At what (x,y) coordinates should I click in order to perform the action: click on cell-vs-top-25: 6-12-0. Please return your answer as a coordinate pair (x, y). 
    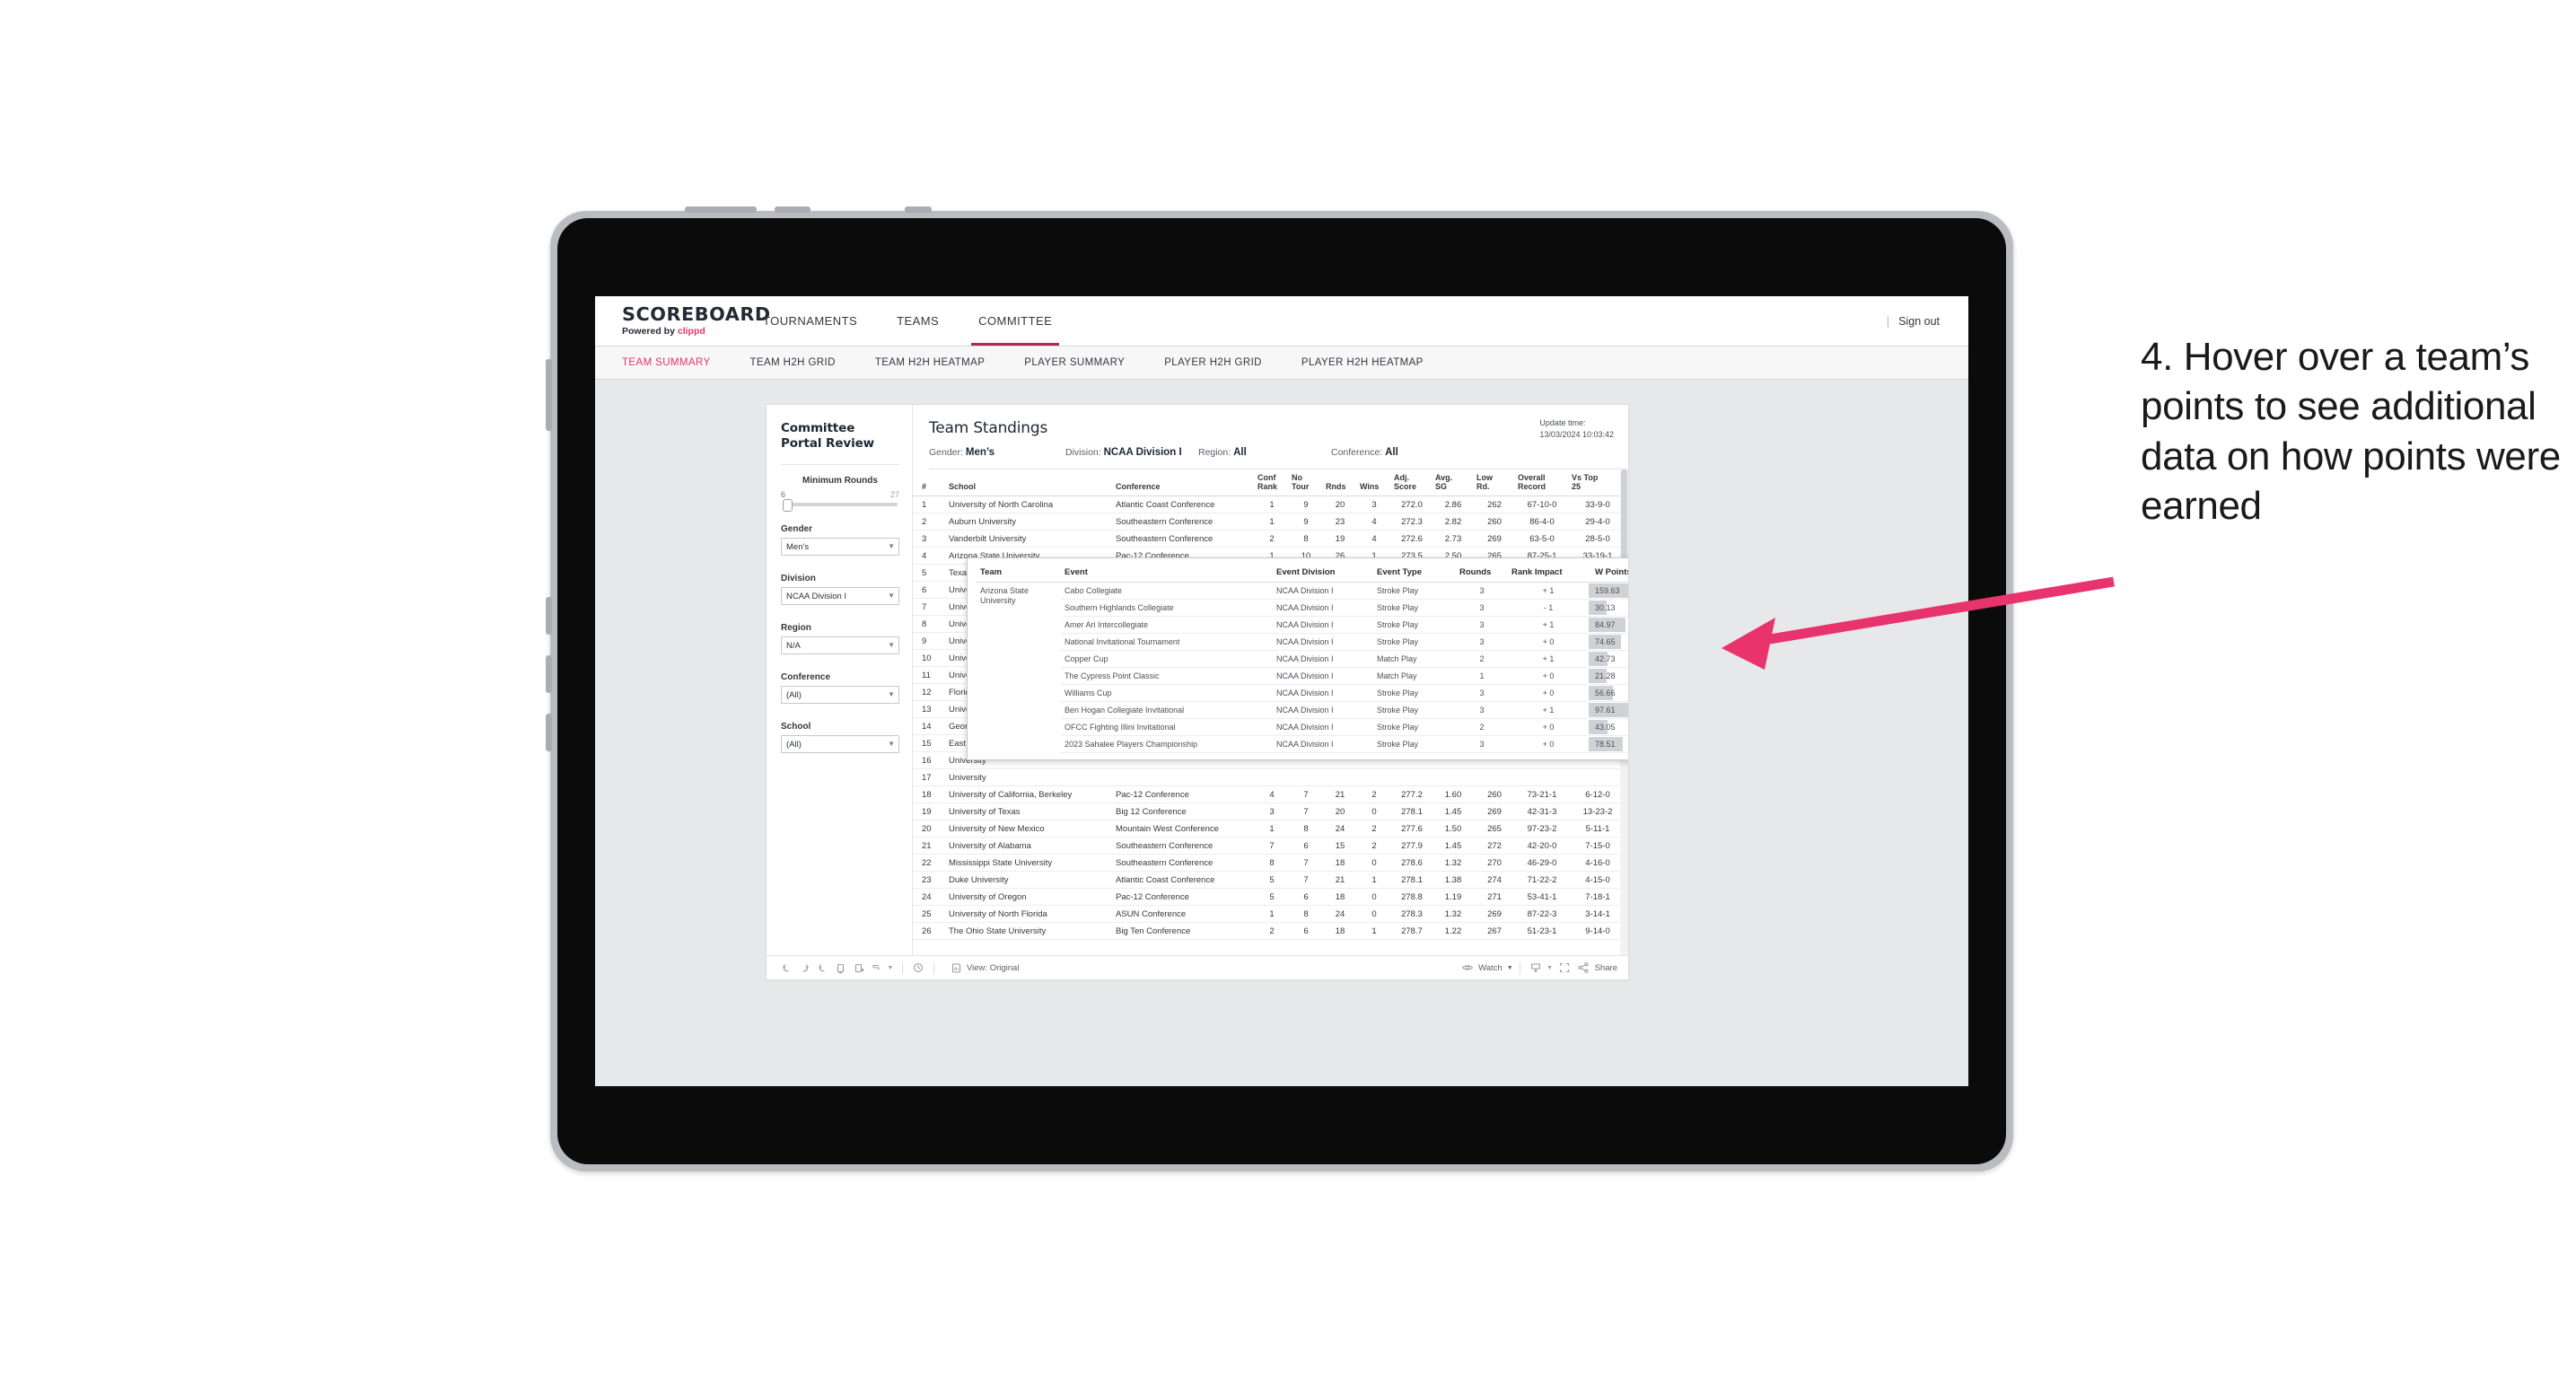
    Looking at the image, I should click on (1597, 794).